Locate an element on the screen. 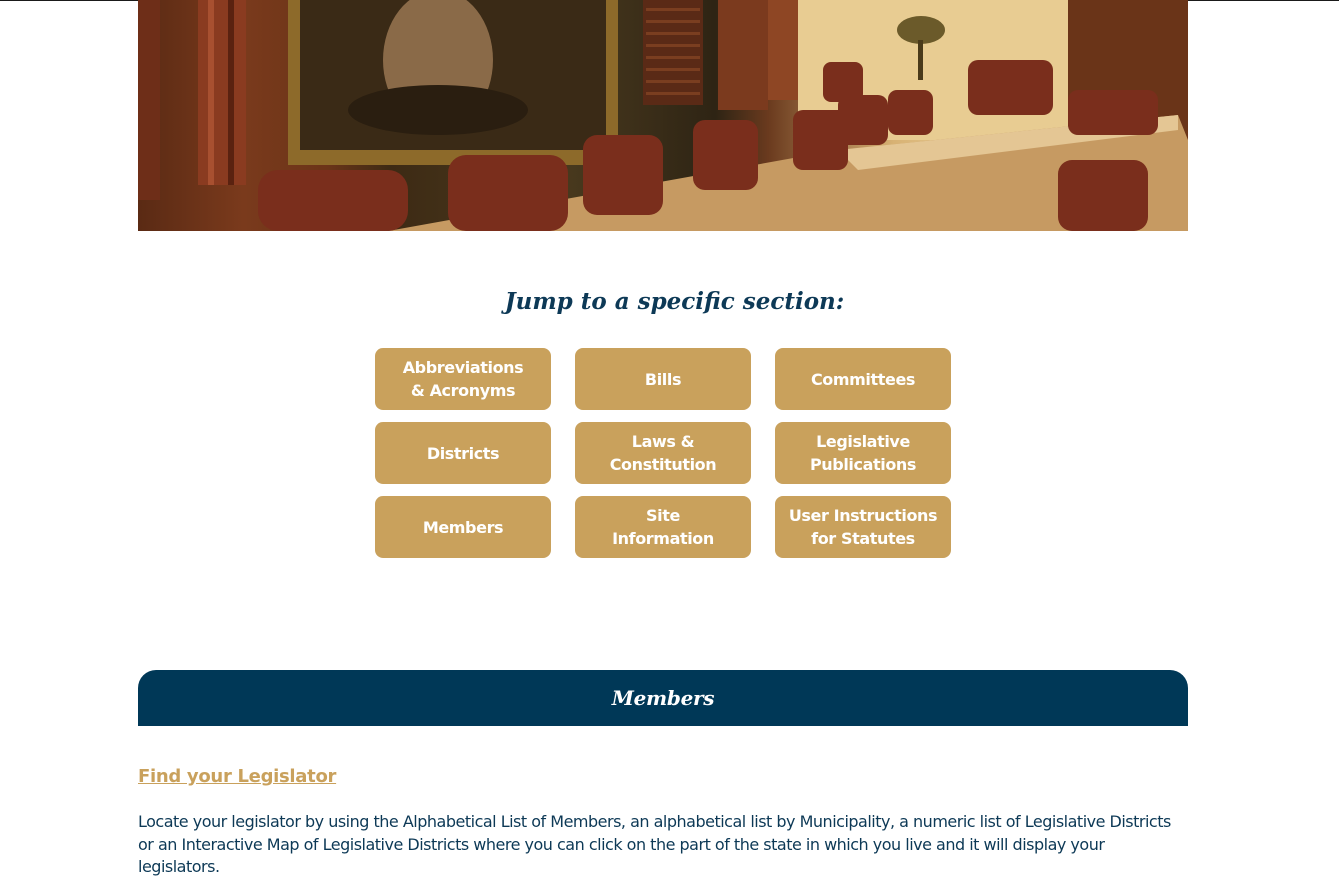 The width and height of the screenshot is (1339, 879). members-section-title: Members is located at coordinates (663, 698).